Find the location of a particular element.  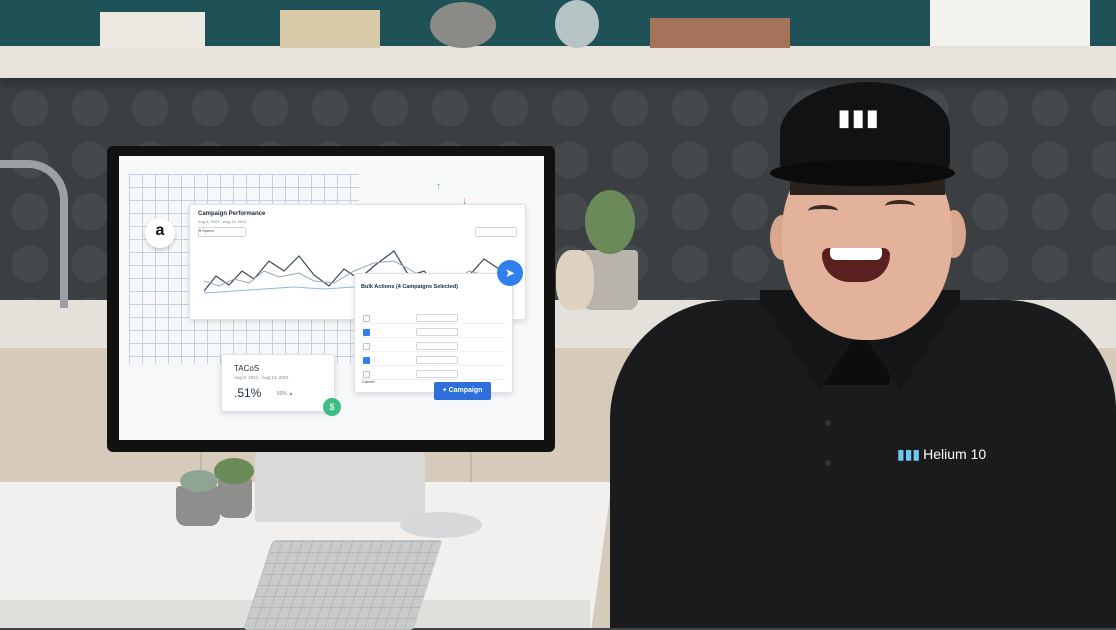

desk-plant is located at coordinates (234, 471).